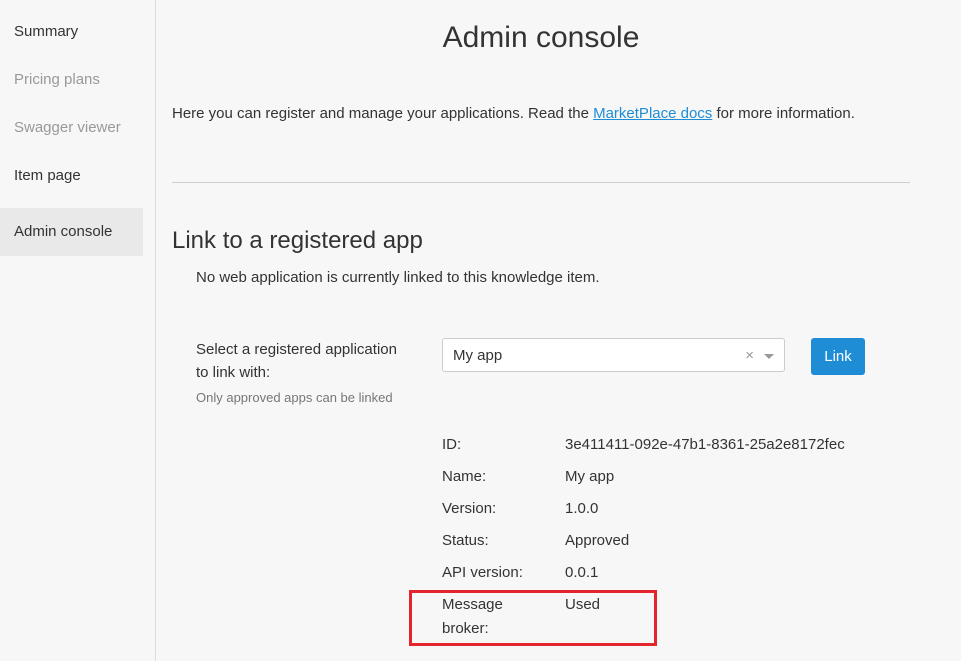 The image size is (961, 661). Describe the element at coordinates (582, 572) in the screenshot. I see `detail-value-api-version: 0.0.1` at that location.